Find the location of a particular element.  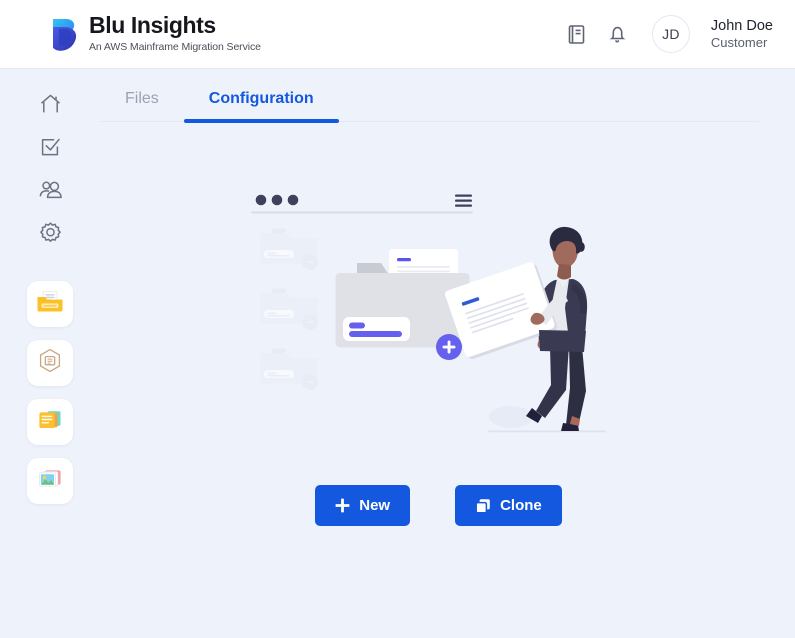

image-gallery-icon is located at coordinates (50, 481).